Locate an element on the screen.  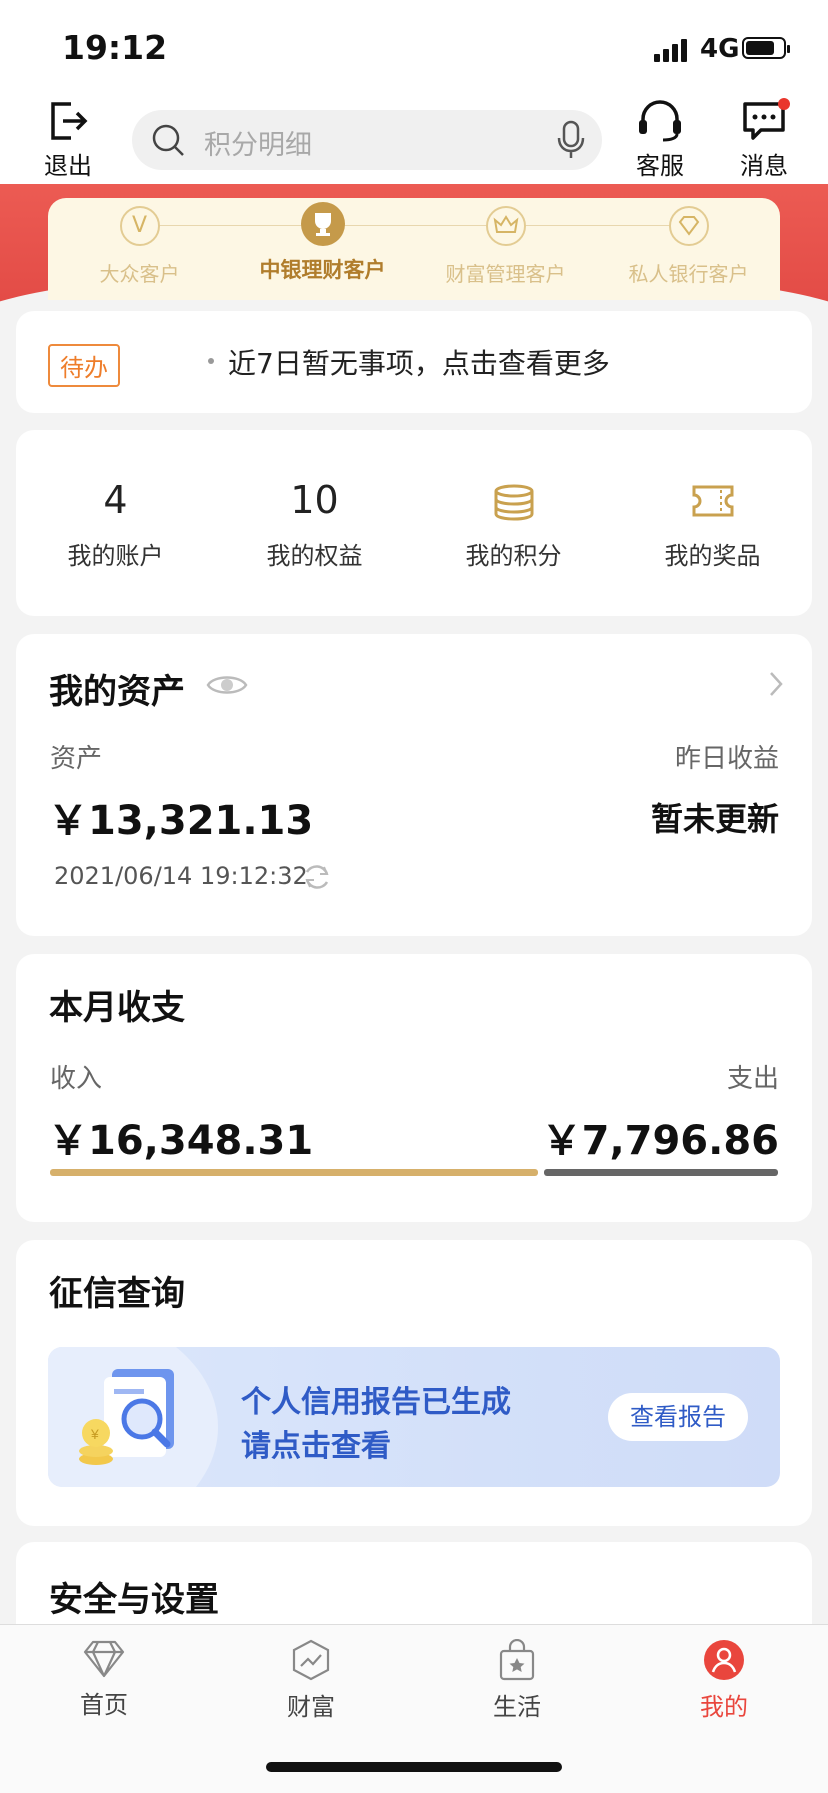
security-title: 安全与设置 is located at coordinates (134, 1600).